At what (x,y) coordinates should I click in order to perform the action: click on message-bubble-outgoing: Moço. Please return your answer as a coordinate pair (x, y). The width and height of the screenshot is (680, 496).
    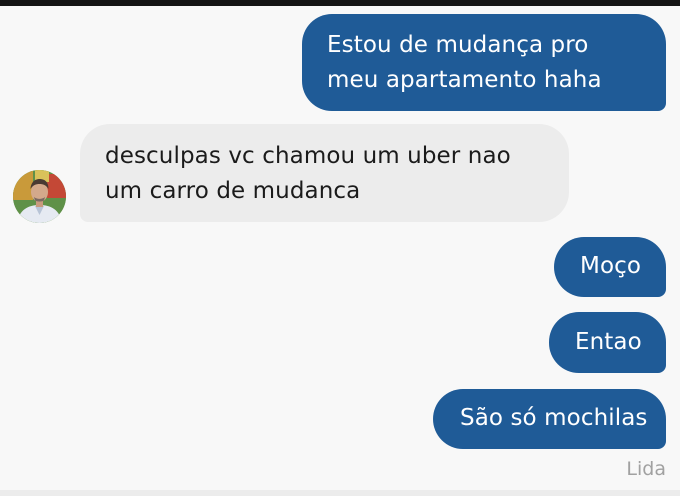
    Looking at the image, I should click on (610, 267).